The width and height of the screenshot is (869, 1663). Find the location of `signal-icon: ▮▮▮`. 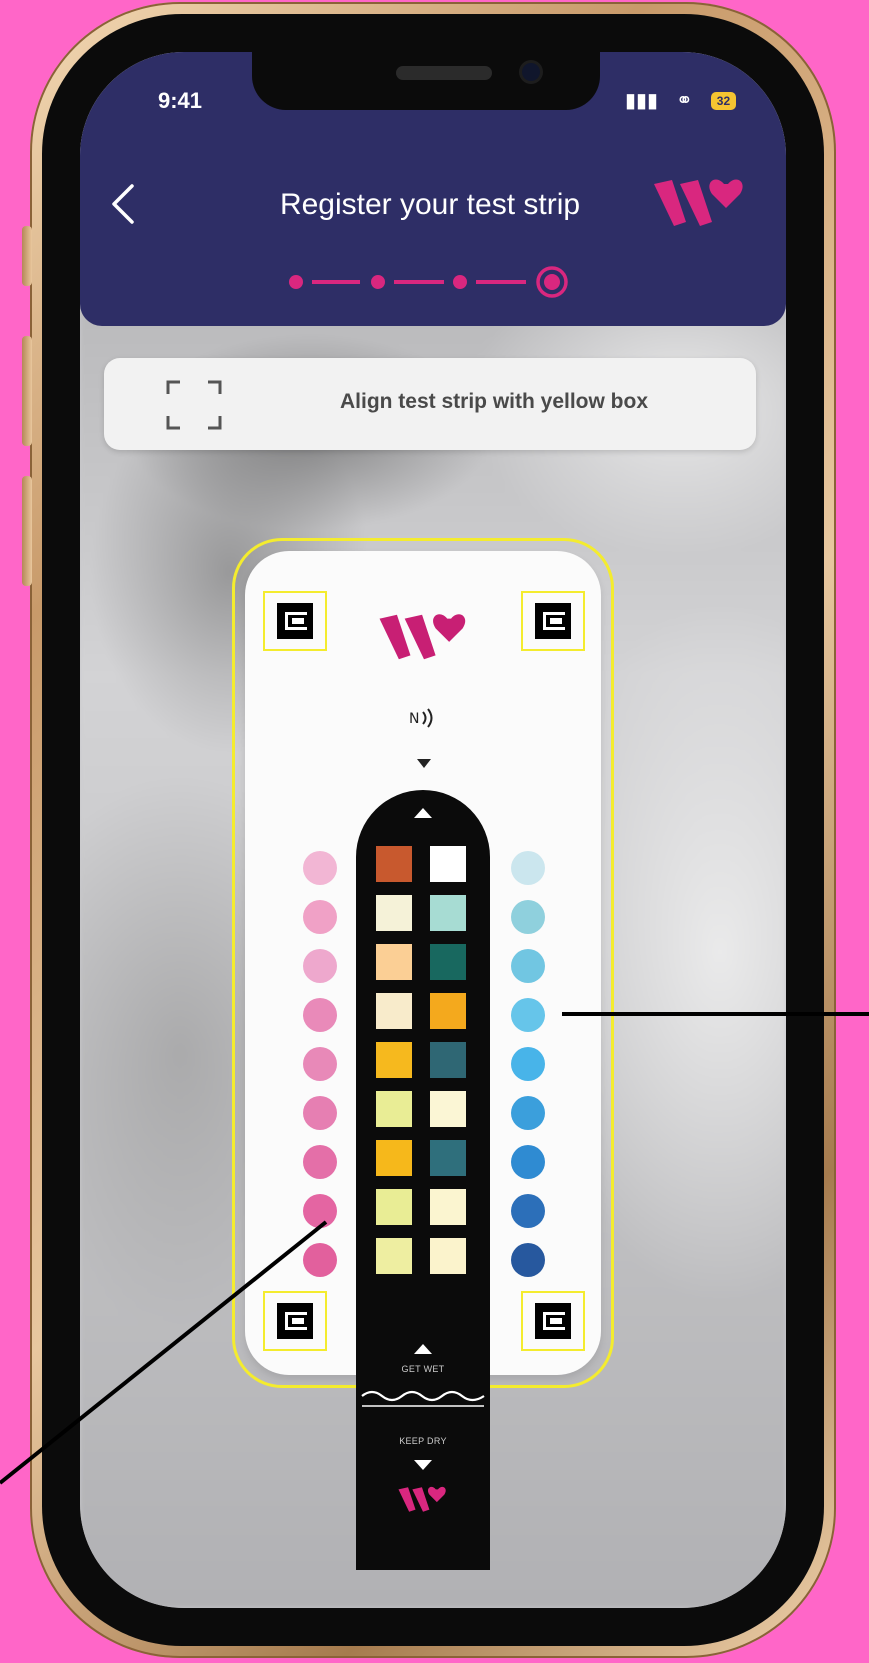

signal-icon: ▮▮▮ is located at coordinates (642, 101).